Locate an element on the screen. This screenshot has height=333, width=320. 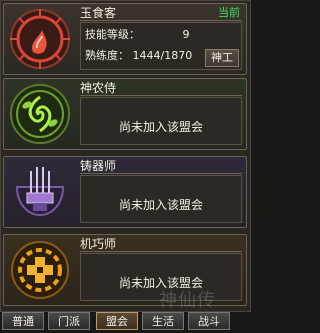
yushike-emblem-icon is located at coordinates (40, 39).